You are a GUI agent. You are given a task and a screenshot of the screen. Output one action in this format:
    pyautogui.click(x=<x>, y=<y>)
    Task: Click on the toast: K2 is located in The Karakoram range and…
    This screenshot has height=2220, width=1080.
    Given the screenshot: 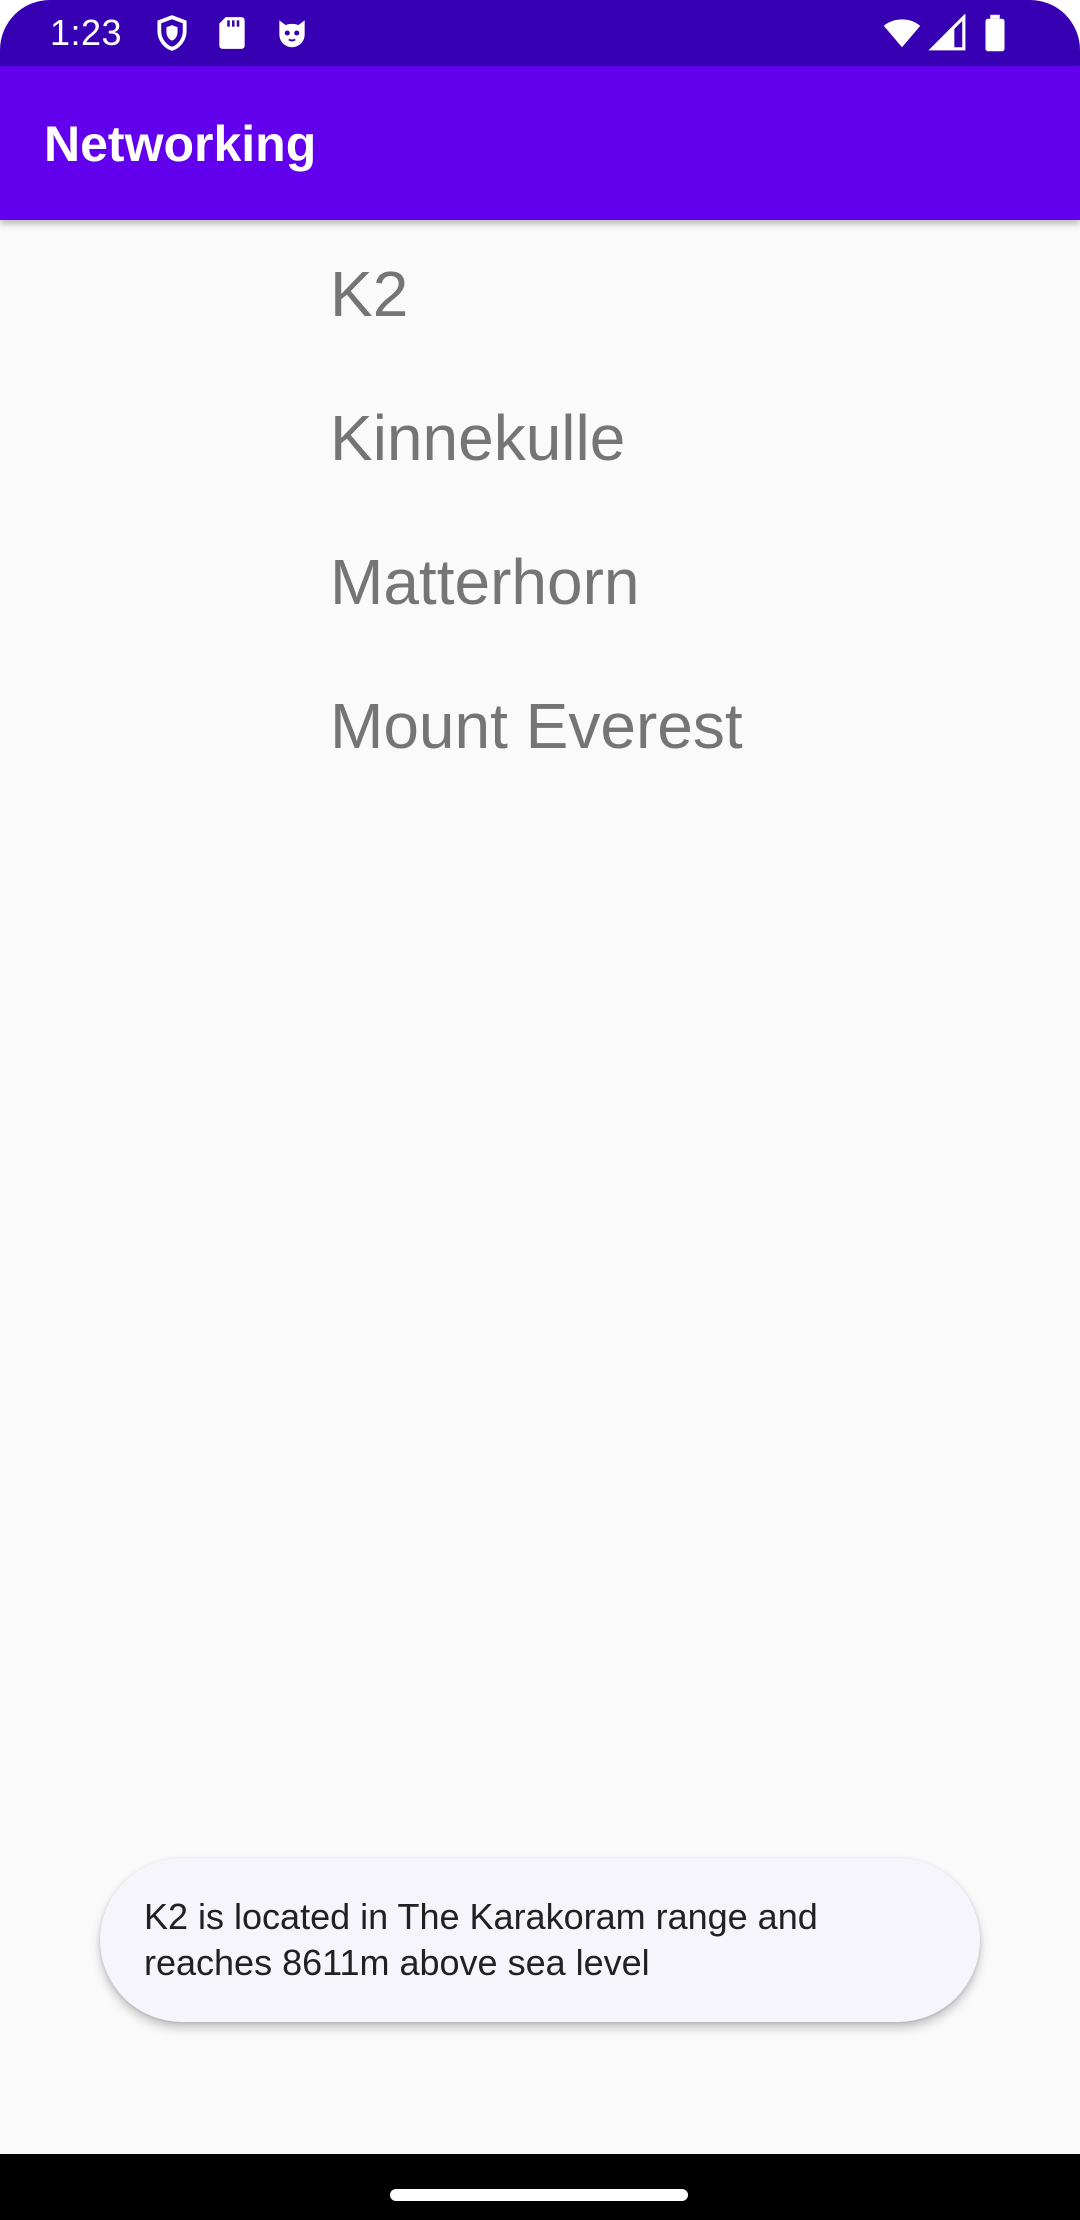 What is the action you would take?
    pyautogui.click(x=540, y=1940)
    